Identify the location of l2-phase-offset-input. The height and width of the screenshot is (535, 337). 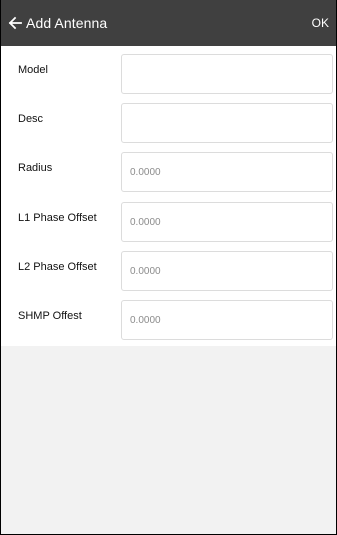
(227, 271).